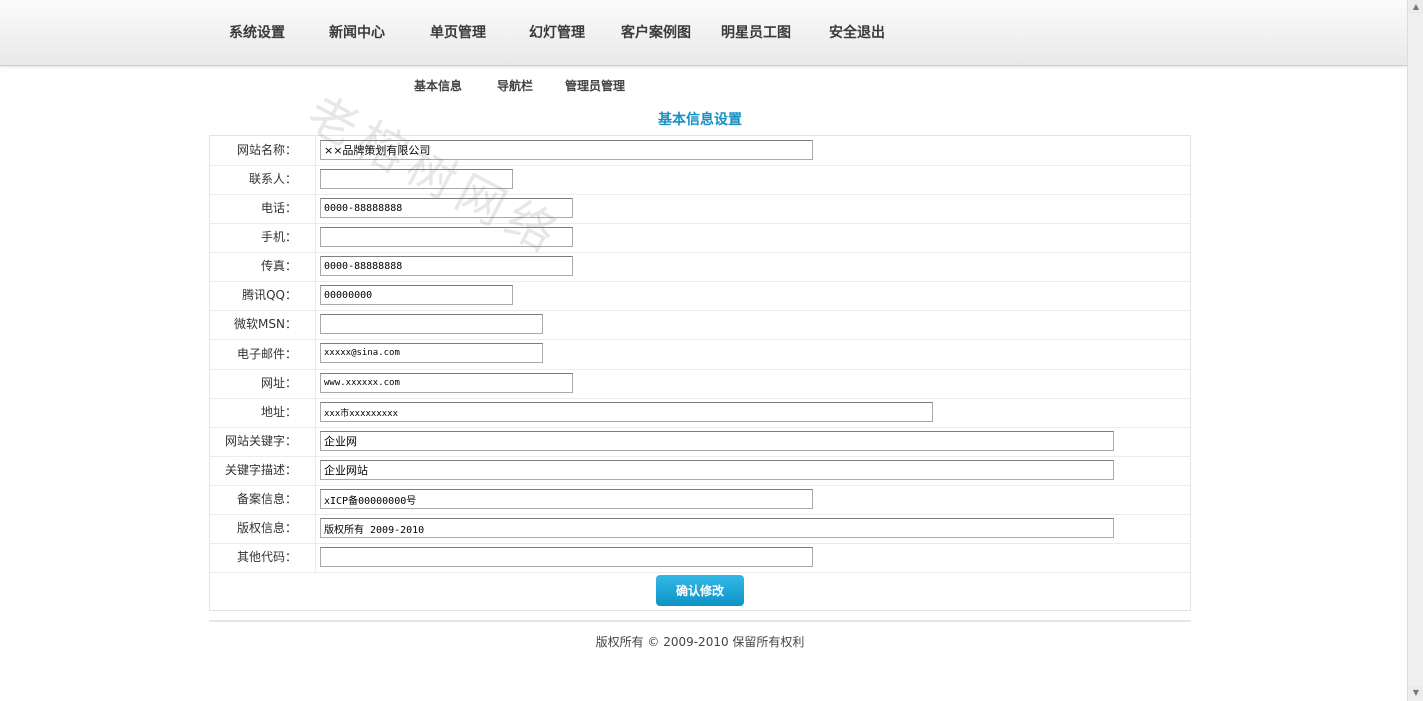 The image size is (1423, 701). Describe the element at coordinates (703, 33) in the screenshot. I see `top-nav-bar: 系统设置 新闻中心 单页管理 幻灯管理 客户案例图 明星员工图 安全退出` at that location.